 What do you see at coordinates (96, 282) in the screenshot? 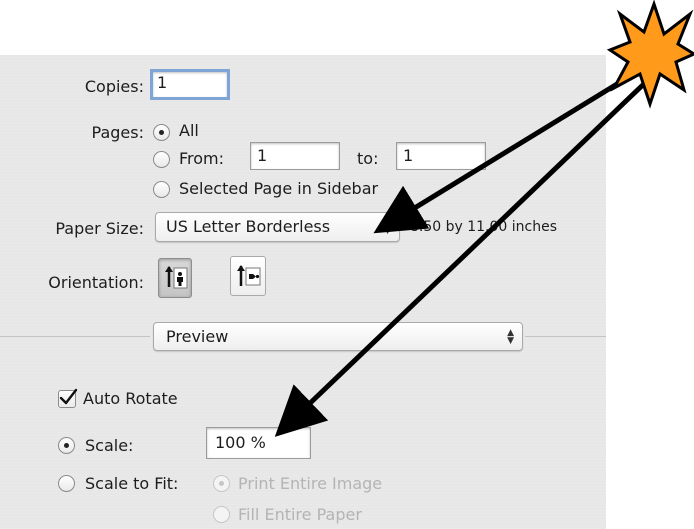
I see `orientation-label: Orientation:` at bounding box center [96, 282].